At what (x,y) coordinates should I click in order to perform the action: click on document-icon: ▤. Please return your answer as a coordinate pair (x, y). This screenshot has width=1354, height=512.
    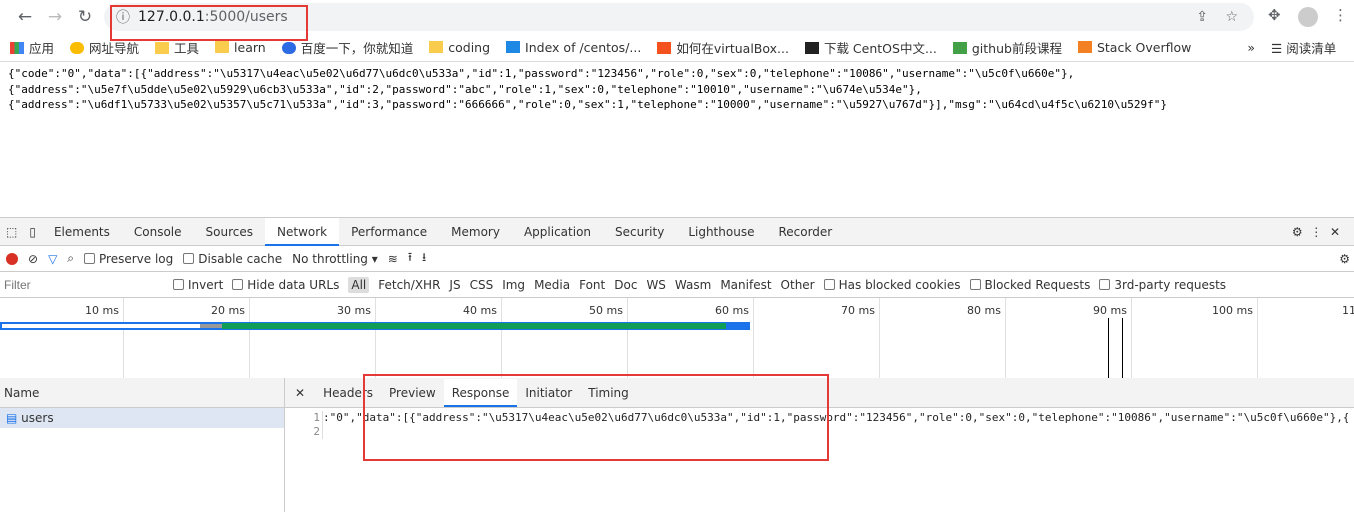
    Looking at the image, I should click on (12, 418).